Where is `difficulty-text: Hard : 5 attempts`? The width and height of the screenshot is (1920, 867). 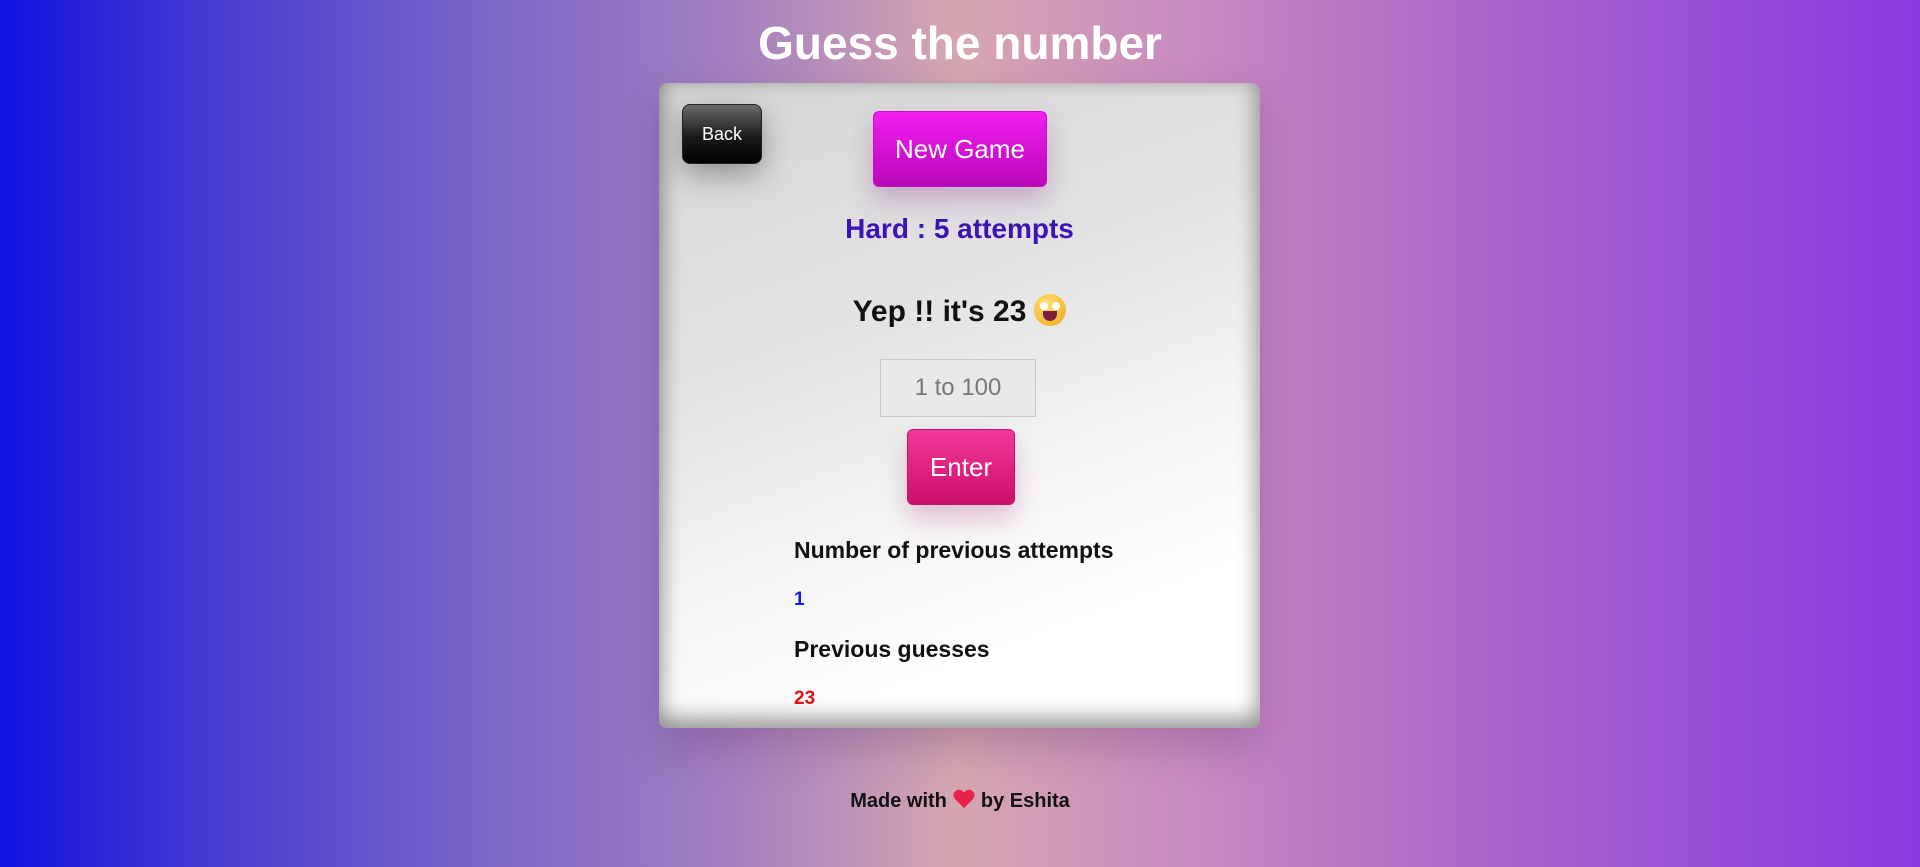 difficulty-text: Hard : 5 attempts is located at coordinates (959, 228).